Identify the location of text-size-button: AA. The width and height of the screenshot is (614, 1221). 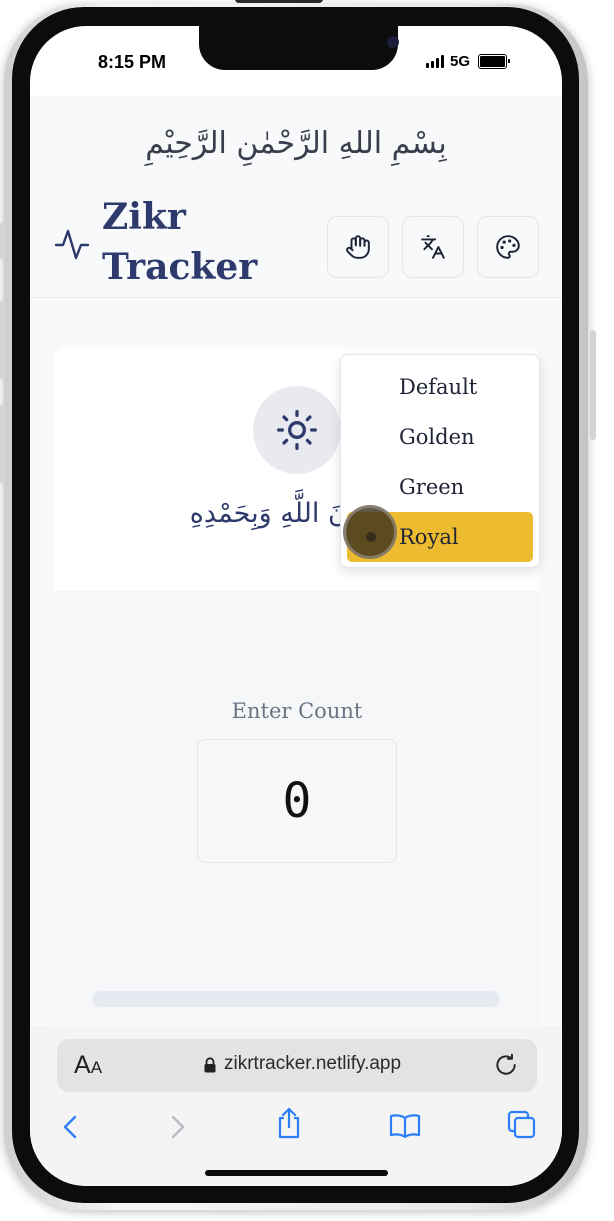
(88, 1065).